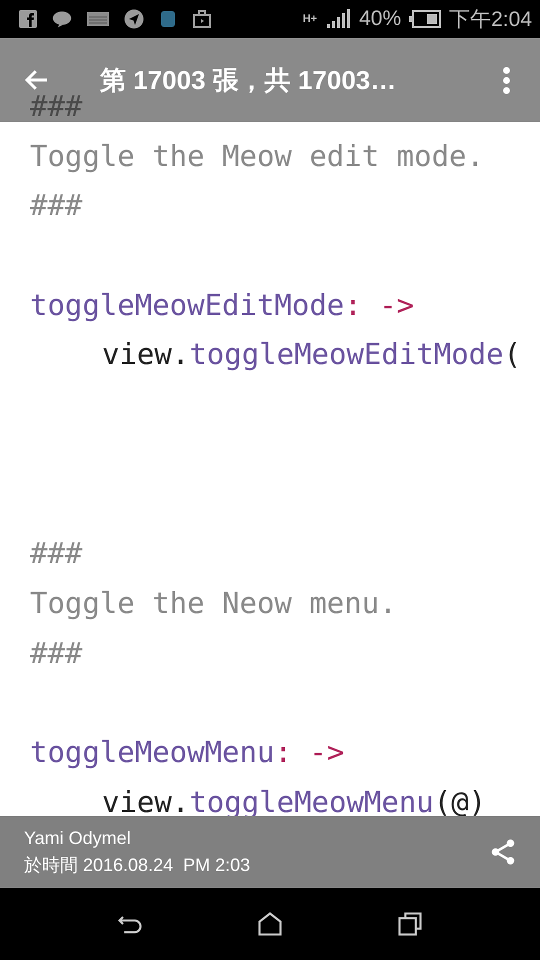 The width and height of the screenshot is (540, 960). What do you see at coordinates (137, 865) in the screenshot?
I see `timestamp: 於時間 2016.08.24 PM 2:03` at bounding box center [137, 865].